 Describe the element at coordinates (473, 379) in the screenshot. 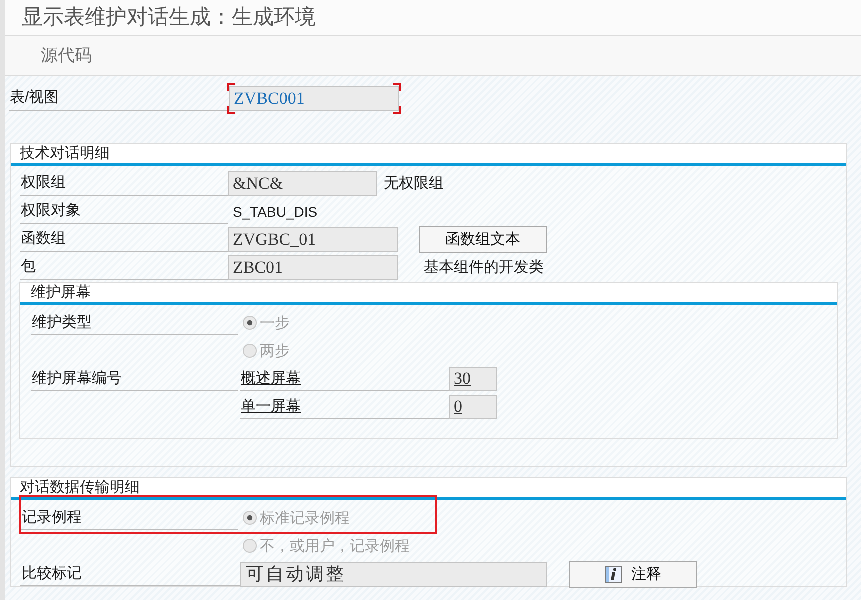

I see `input-field: 30` at that location.